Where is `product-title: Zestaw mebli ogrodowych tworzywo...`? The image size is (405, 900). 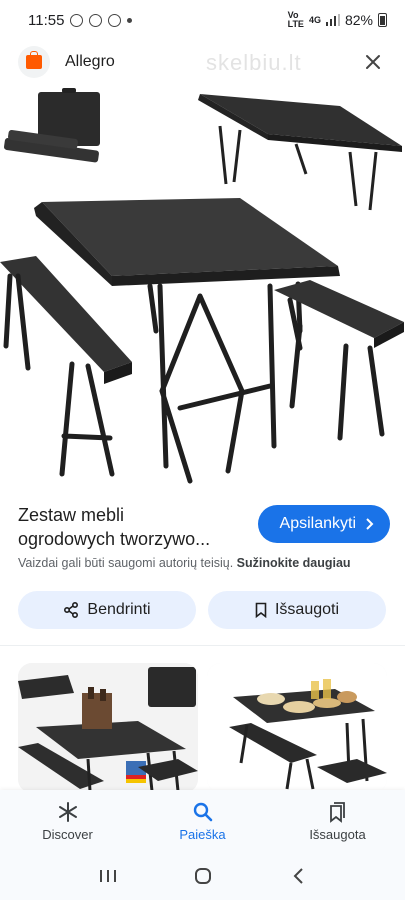 product-title: Zestaw mebli ogrodowych tworzywo... is located at coordinates (132, 527).